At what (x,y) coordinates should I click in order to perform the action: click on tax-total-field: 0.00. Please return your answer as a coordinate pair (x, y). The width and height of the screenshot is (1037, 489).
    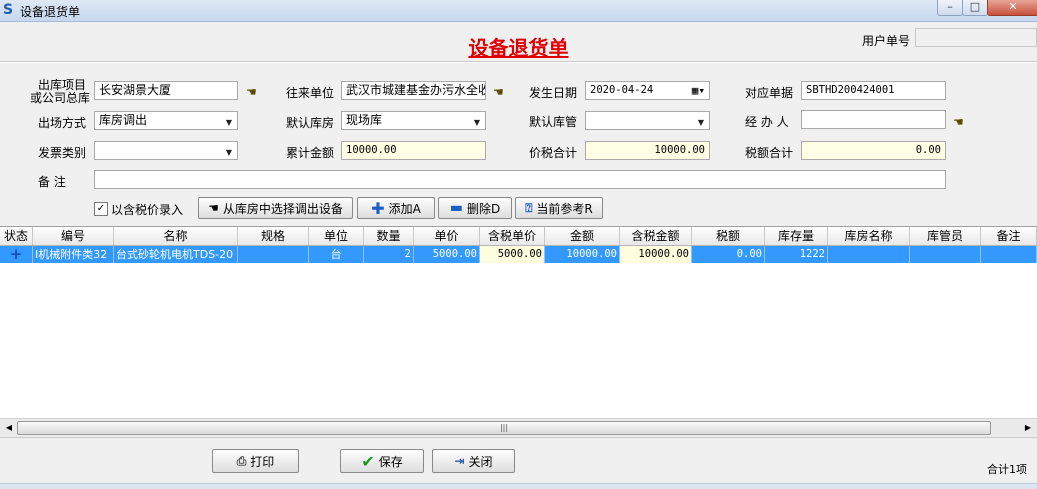
    Looking at the image, I should click on (873, 150).